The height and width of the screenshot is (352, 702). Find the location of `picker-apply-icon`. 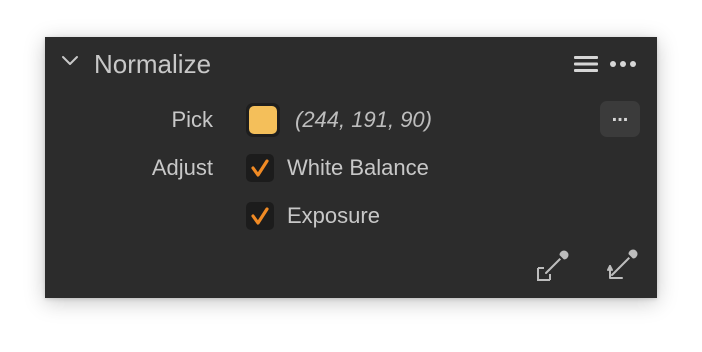

picker-apply-icon is located at coordinates (621, 266).